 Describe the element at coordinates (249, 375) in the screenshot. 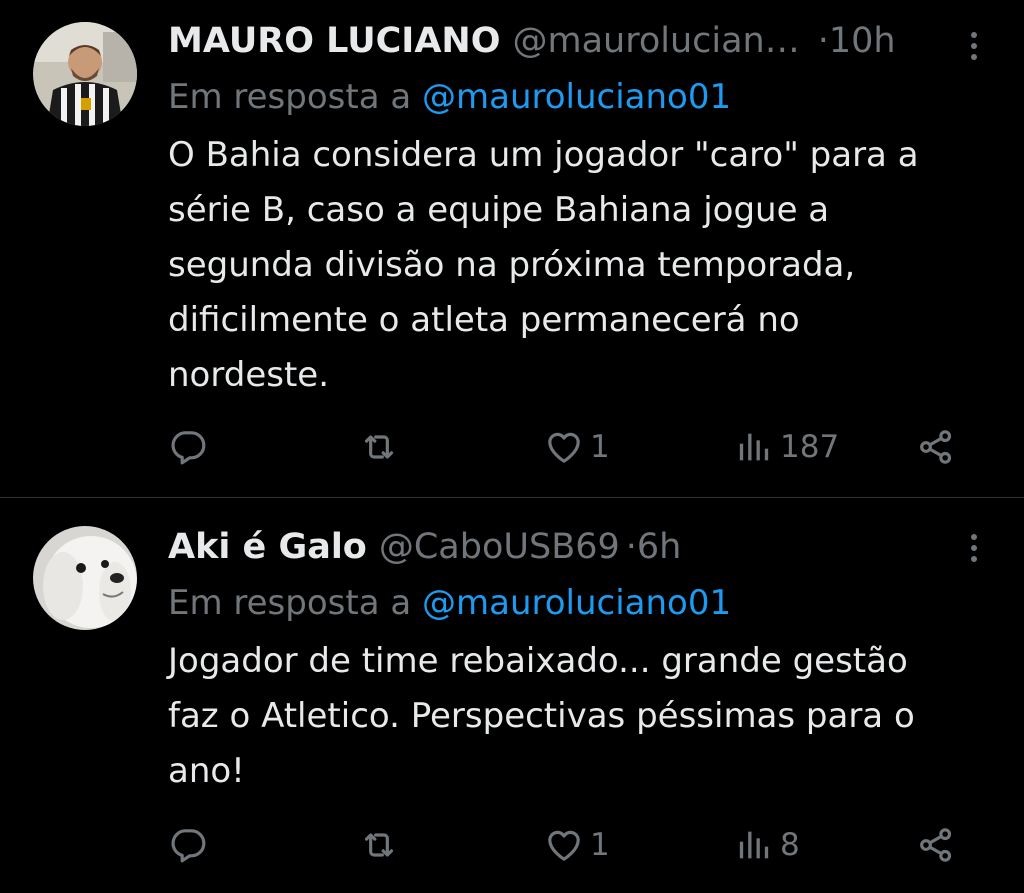

I see `tweet-text-line: nordeste.` at that location.